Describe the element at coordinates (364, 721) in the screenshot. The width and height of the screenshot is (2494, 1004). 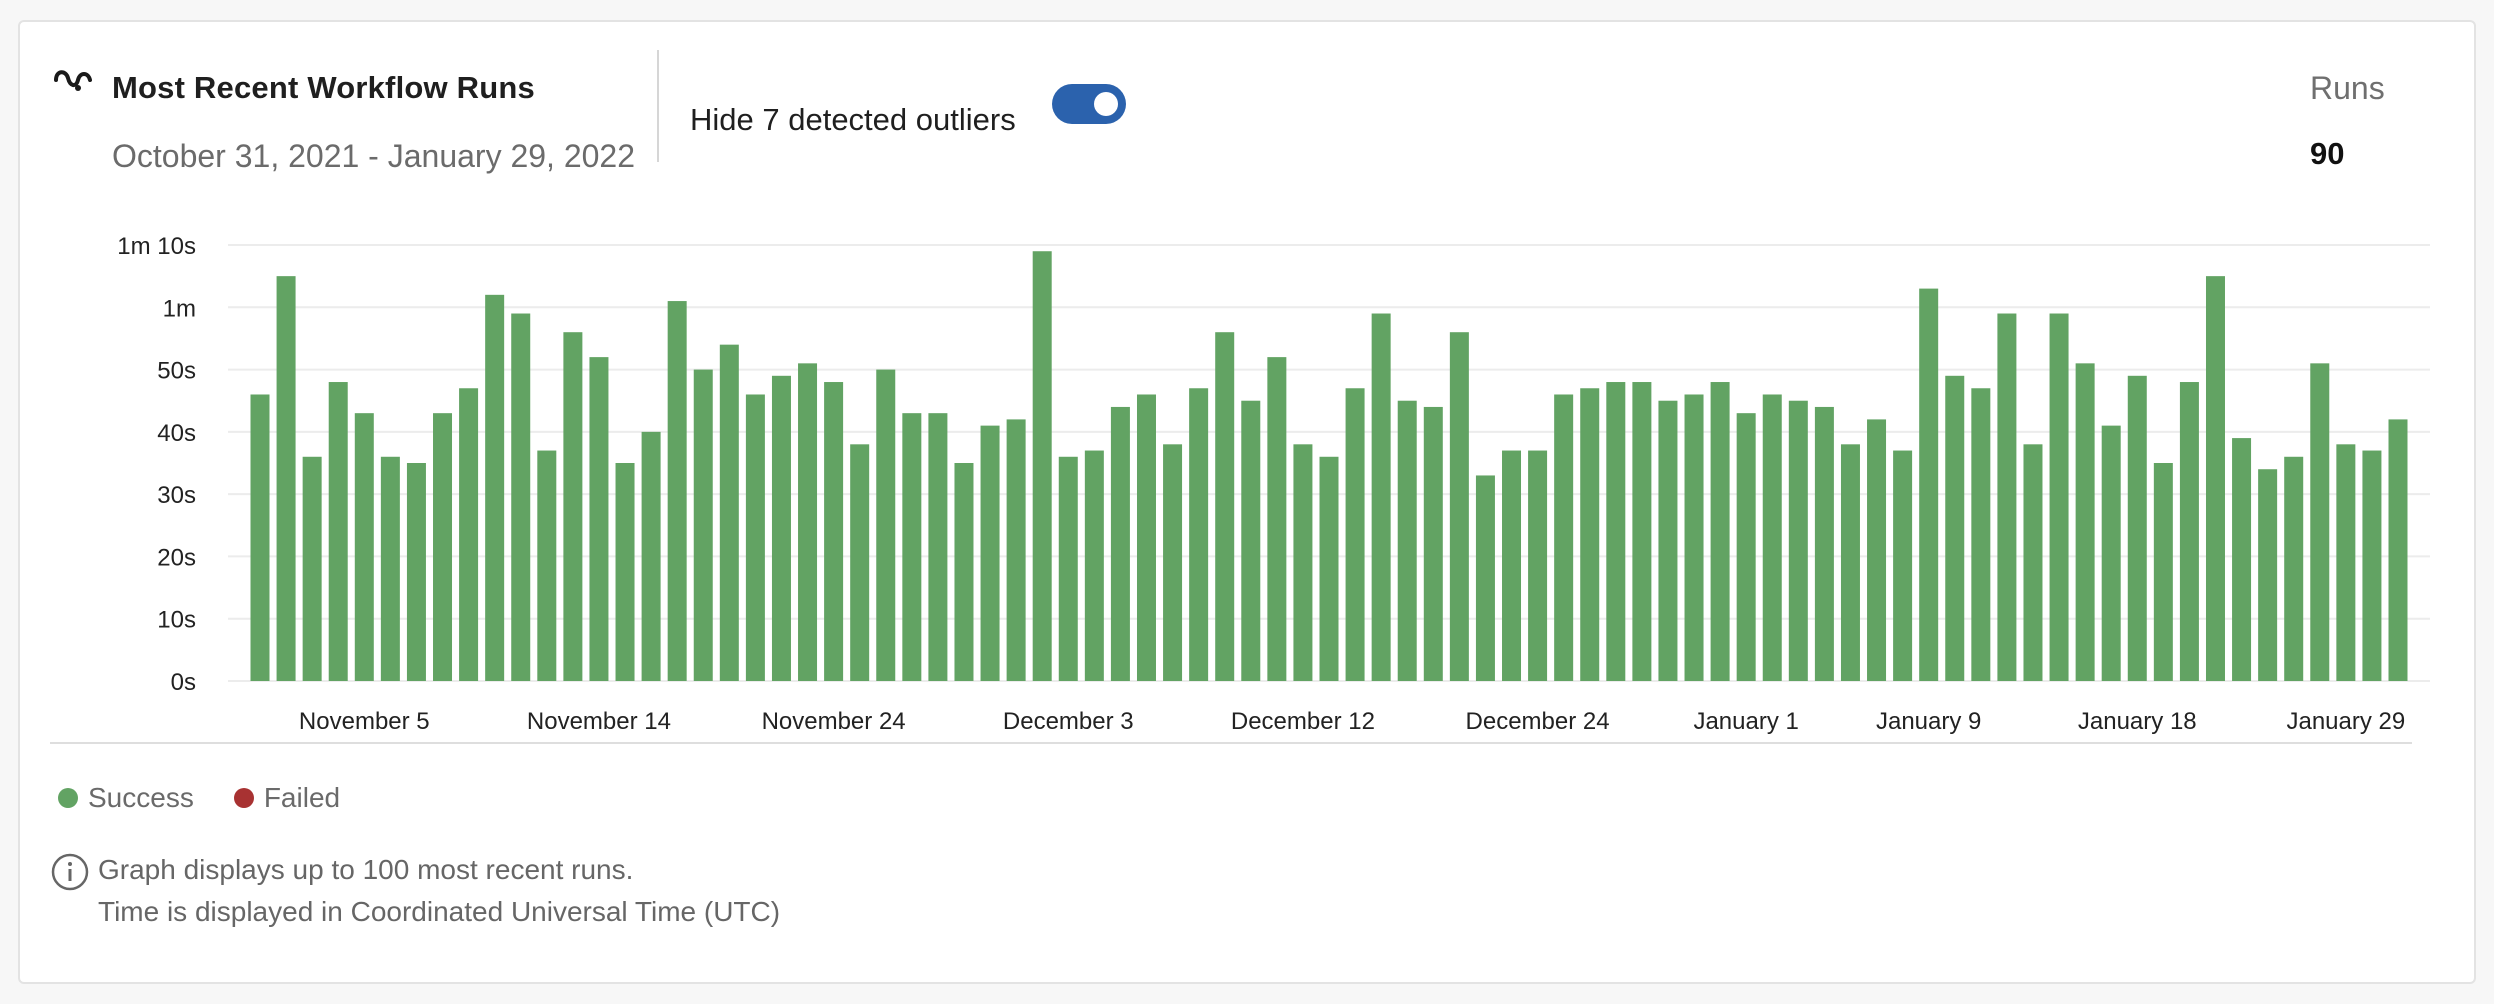
I see `x-tick-label: November 5` at that location.